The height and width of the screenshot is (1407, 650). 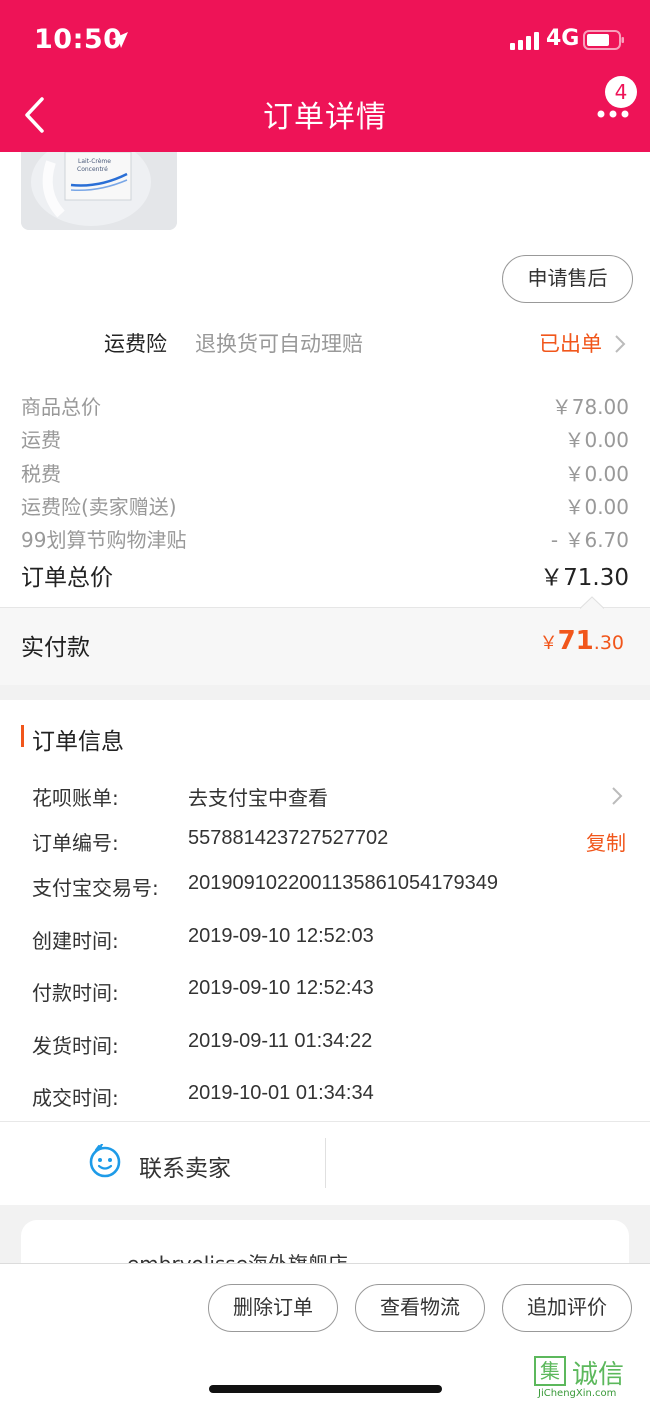 I want to click on more-icon, so click(x=613, y=114).